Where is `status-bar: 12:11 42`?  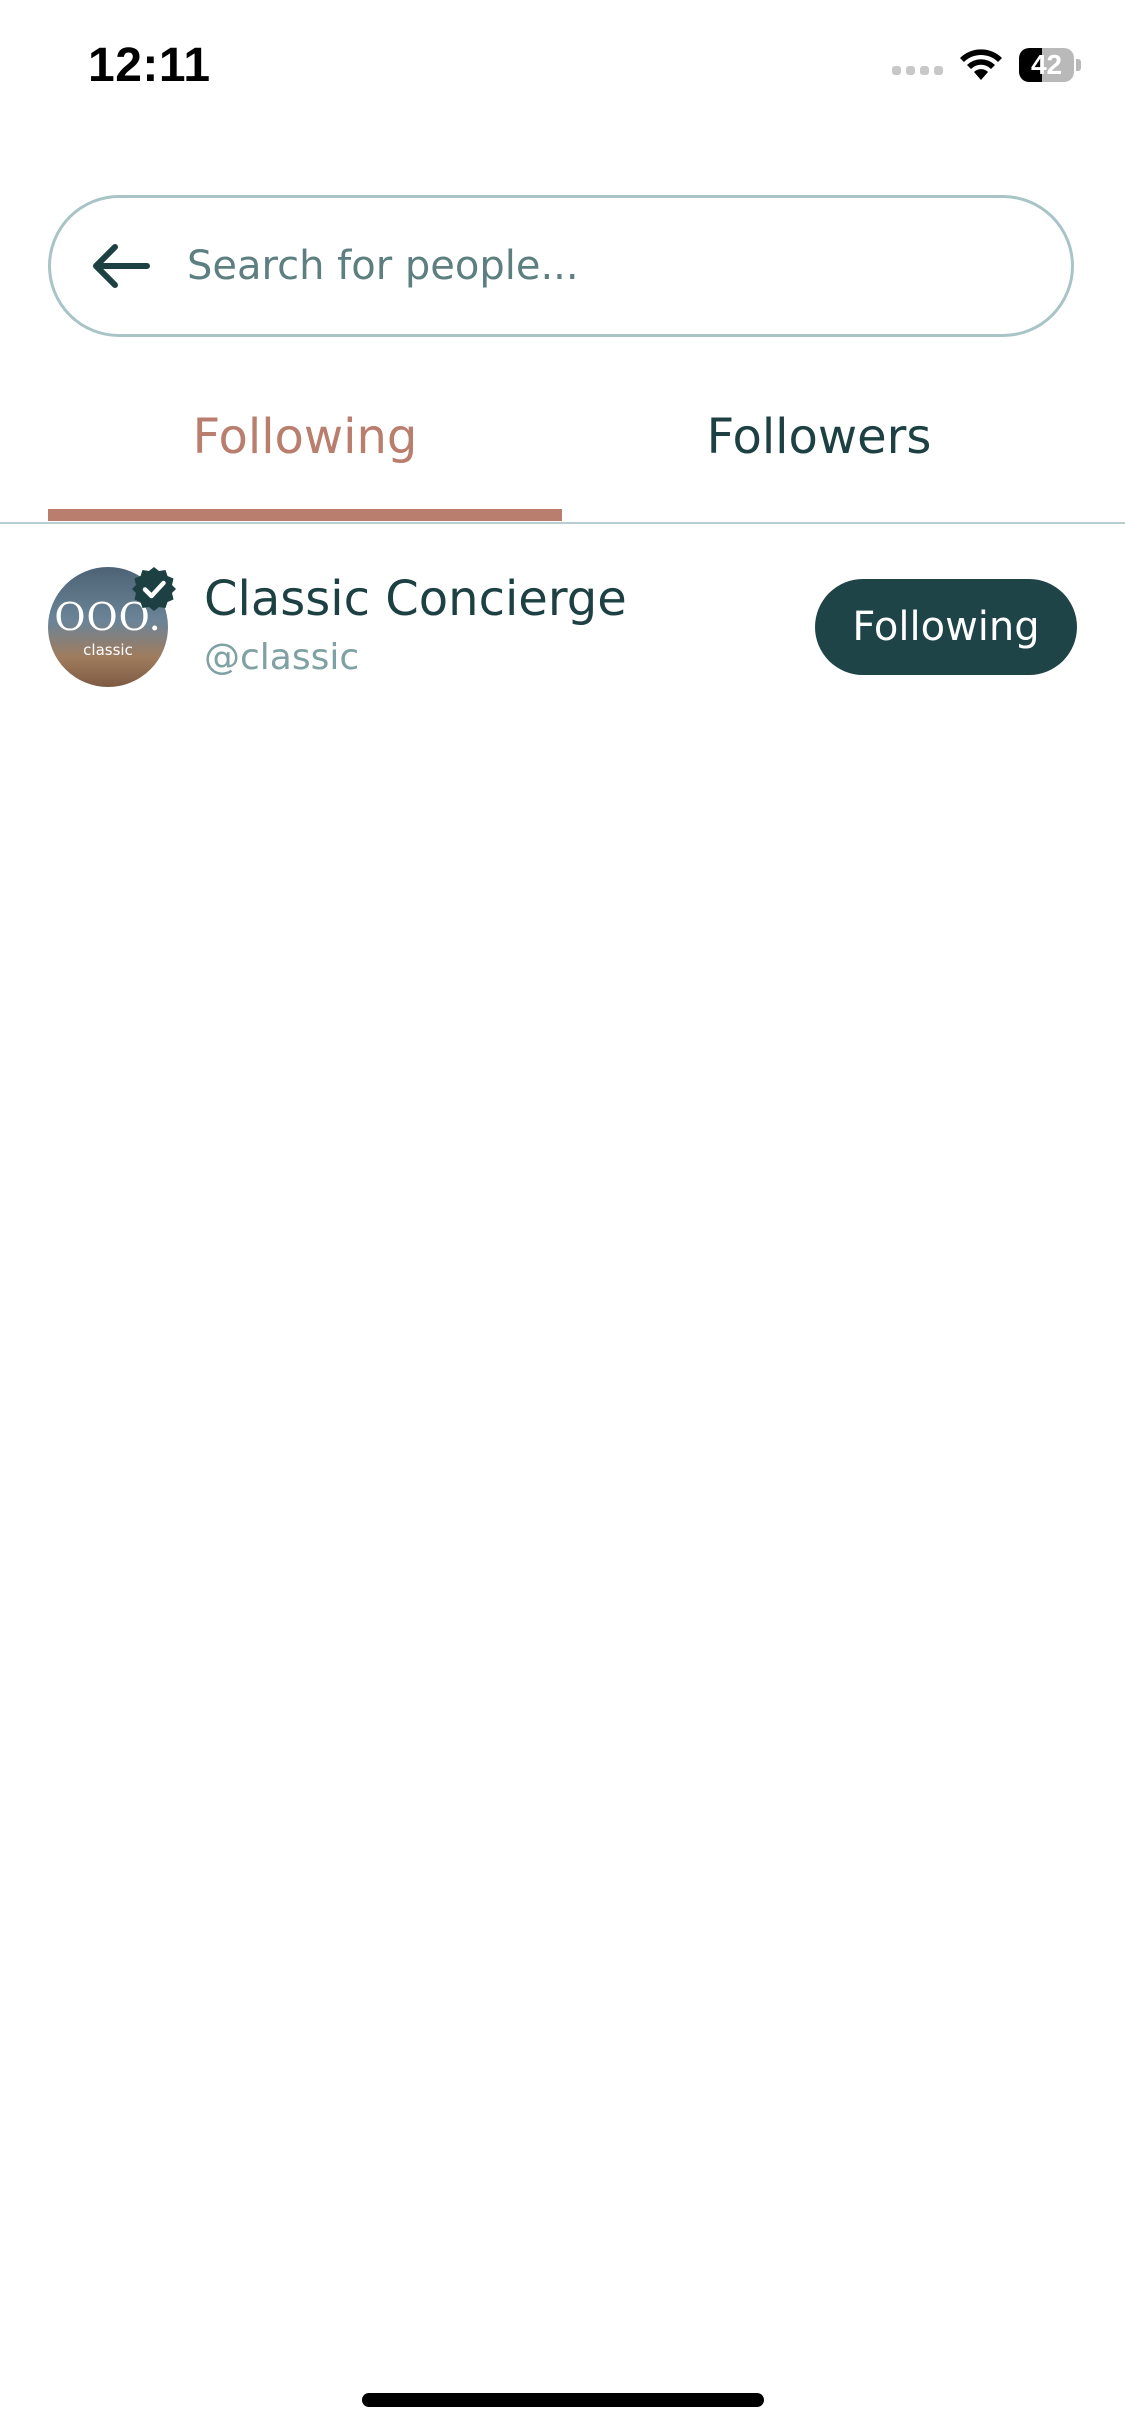 status-bar: 12:11 42 is located at coordinates (562, 70).